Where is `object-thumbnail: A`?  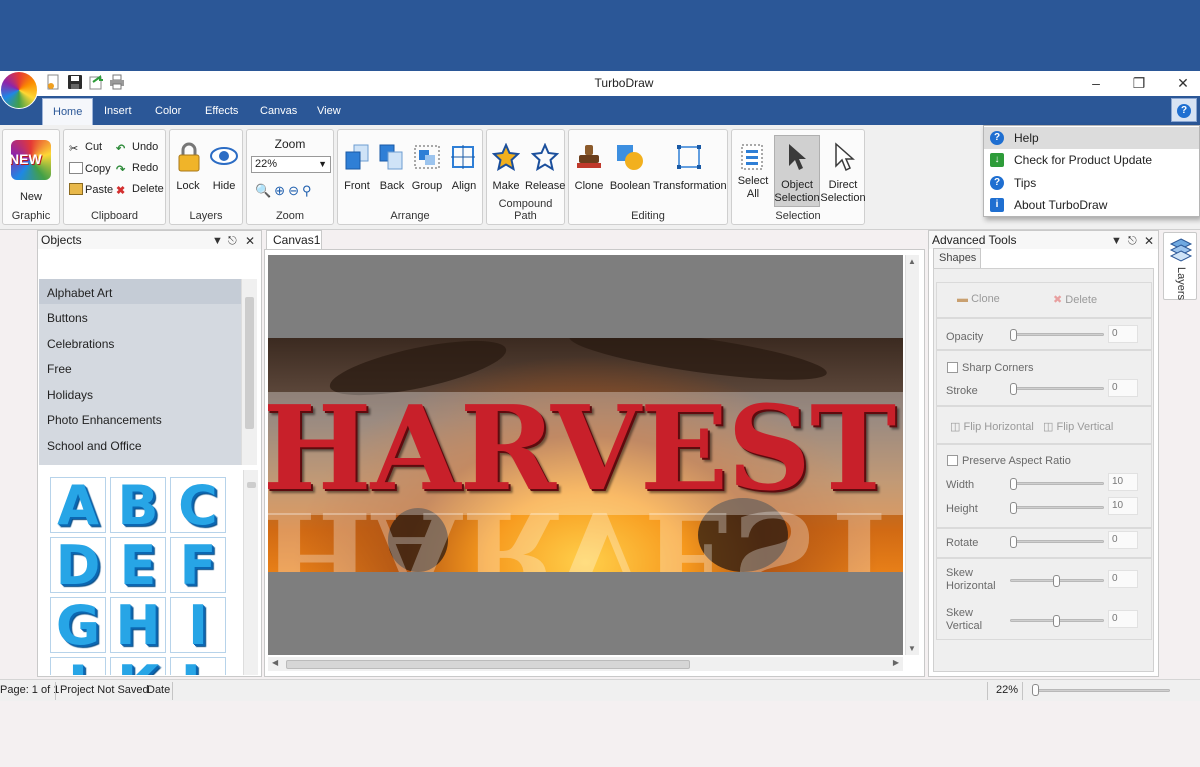
object-thumbnail: A is located at coordinates (78, 505).